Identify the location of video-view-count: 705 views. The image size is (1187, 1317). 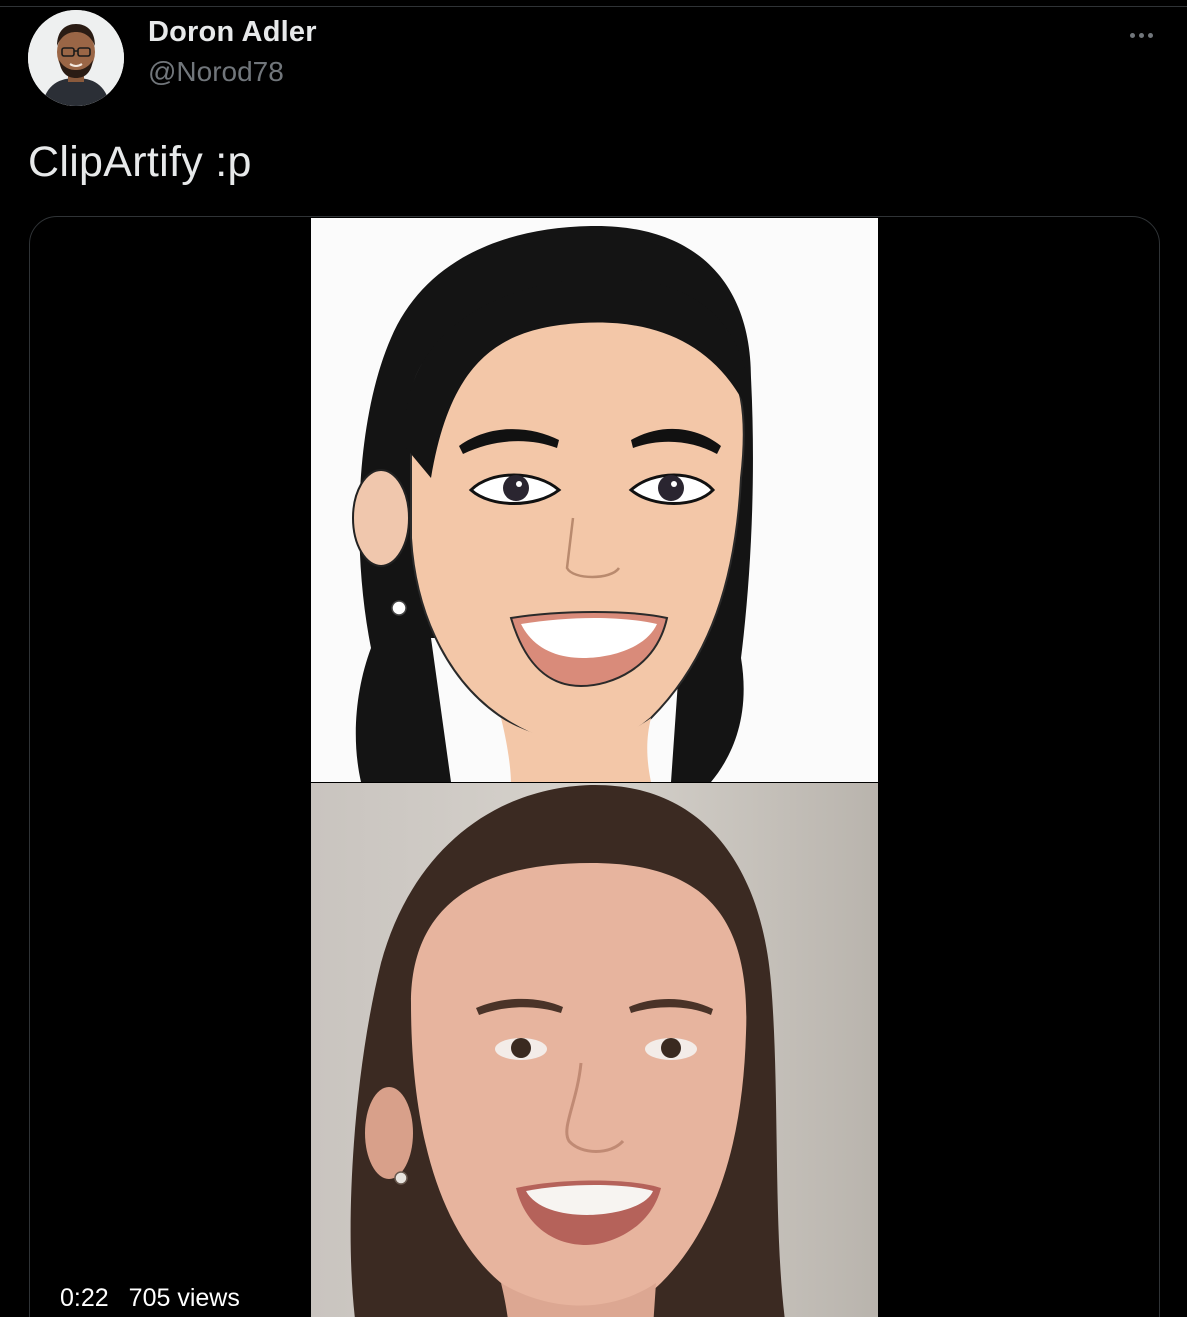
(184, 1298).